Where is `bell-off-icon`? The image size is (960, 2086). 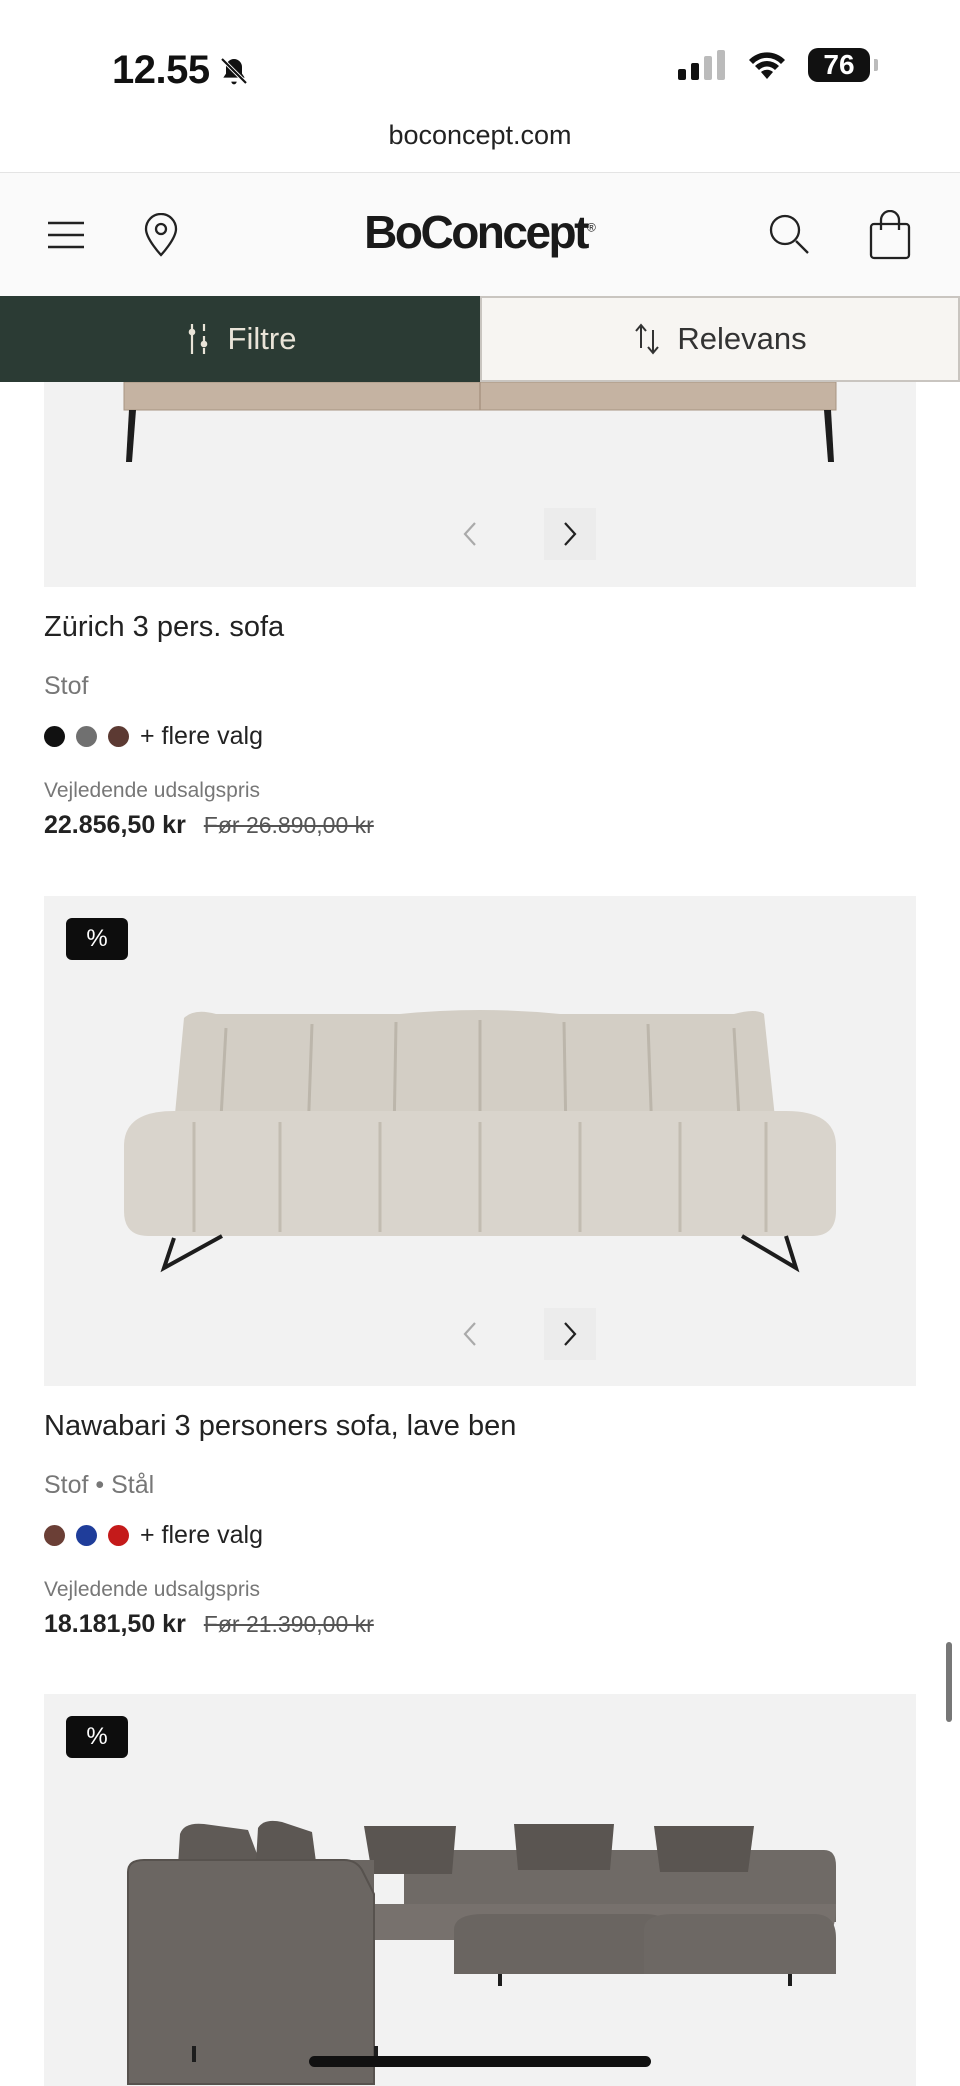
bell-off-icon is located at coordinates (234, 70).